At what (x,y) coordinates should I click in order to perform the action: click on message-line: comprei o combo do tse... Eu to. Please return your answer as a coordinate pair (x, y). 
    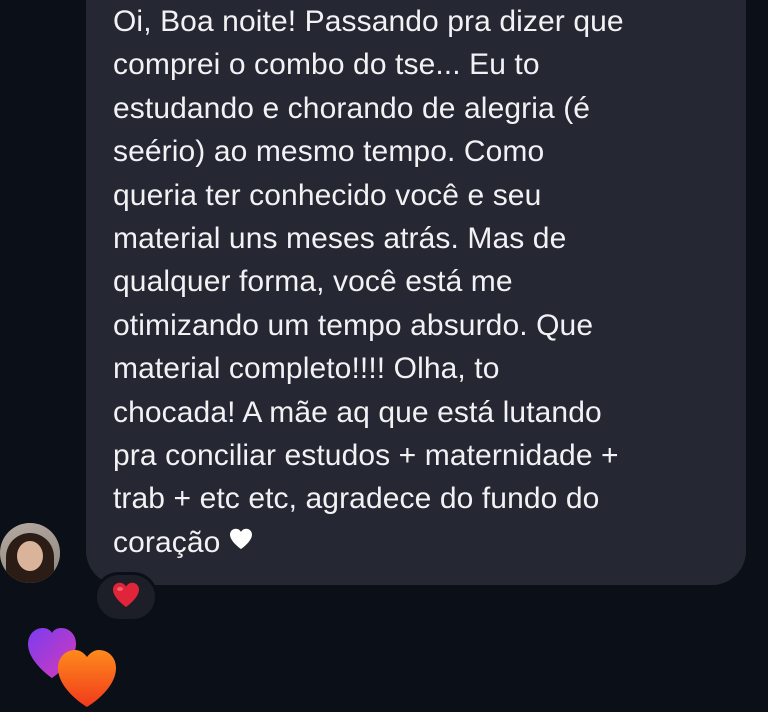
    Looking at the image, I should click on (326, 65).